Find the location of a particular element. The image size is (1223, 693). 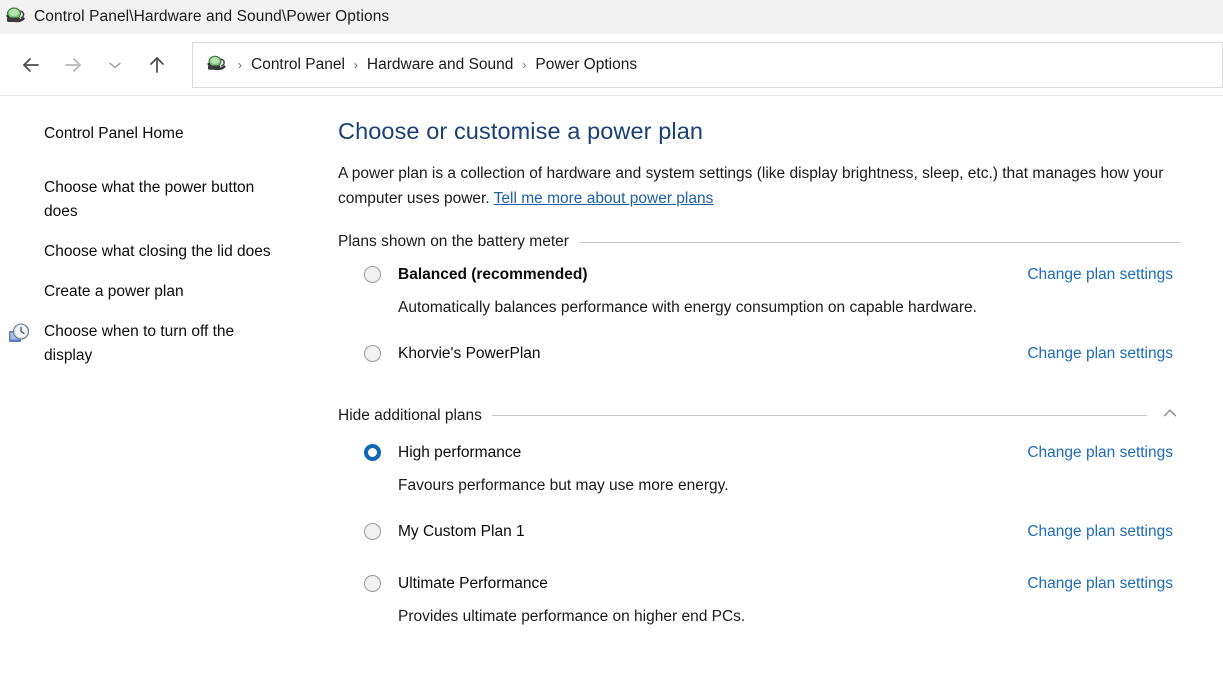

back-arrow-icon is located at coordinates (31, 65).